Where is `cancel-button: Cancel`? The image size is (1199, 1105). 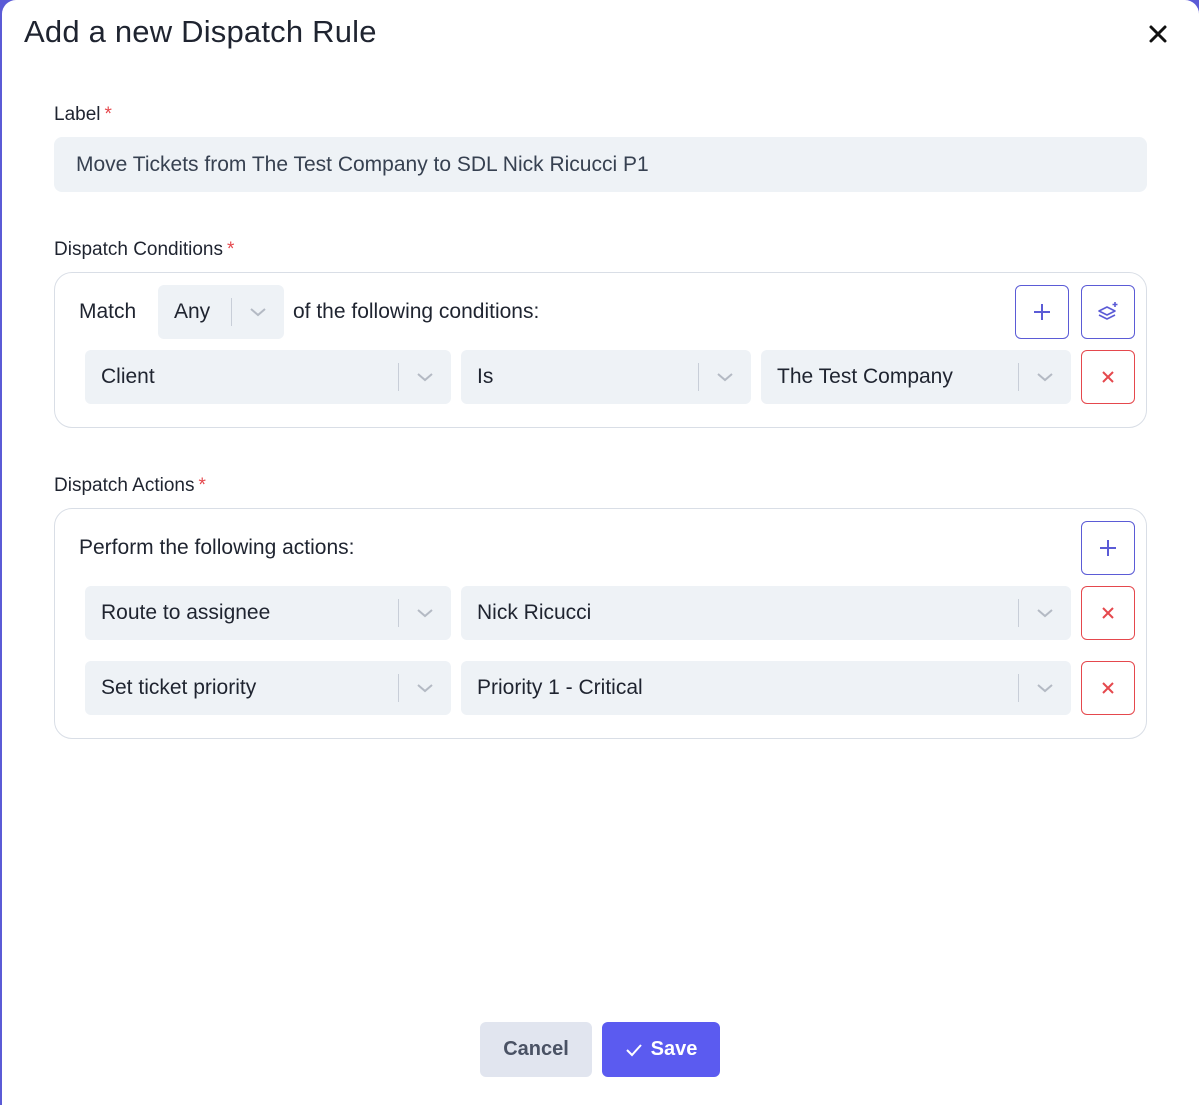 cancel-button: Cancel is located at coordinates (536, 1049).